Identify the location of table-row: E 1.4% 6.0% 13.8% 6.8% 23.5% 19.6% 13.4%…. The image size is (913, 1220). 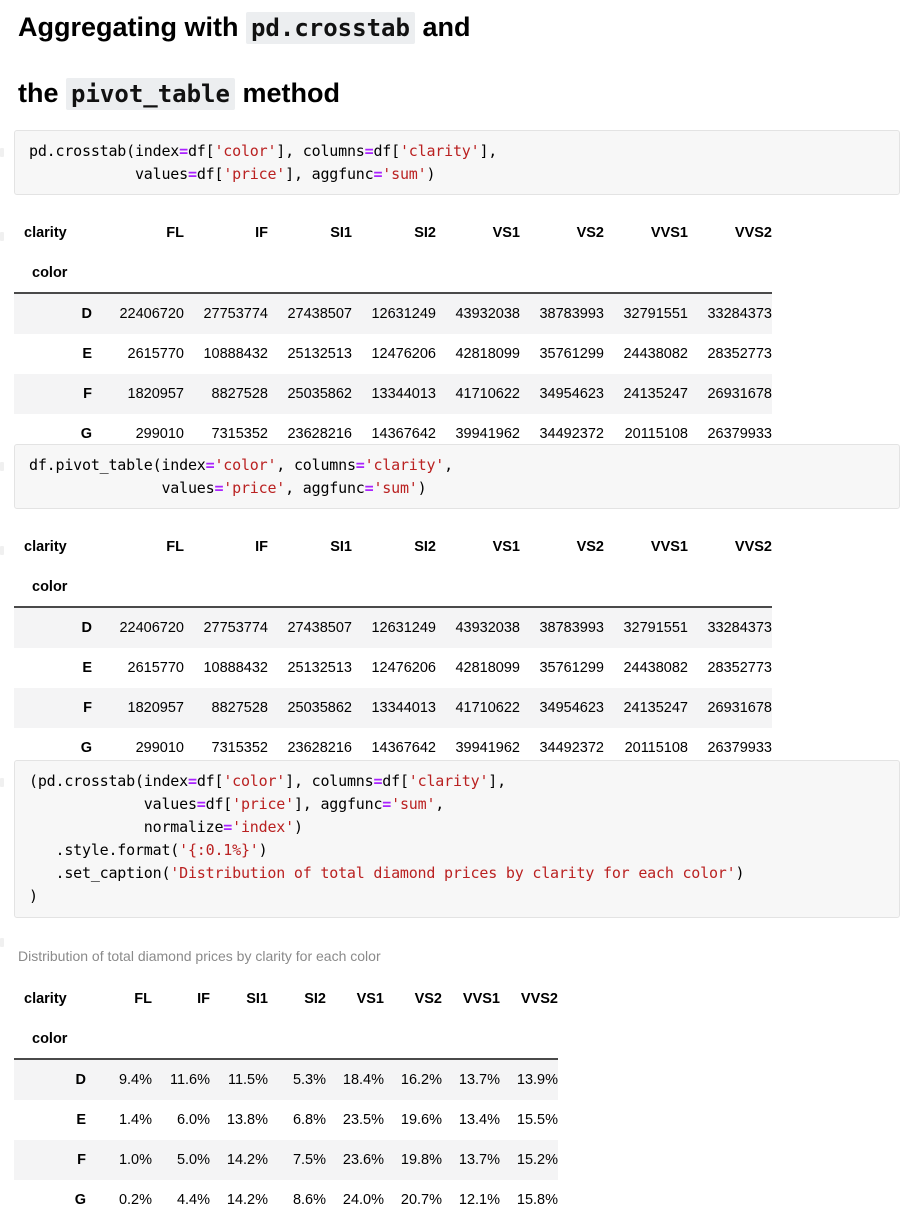
(286, 1120).